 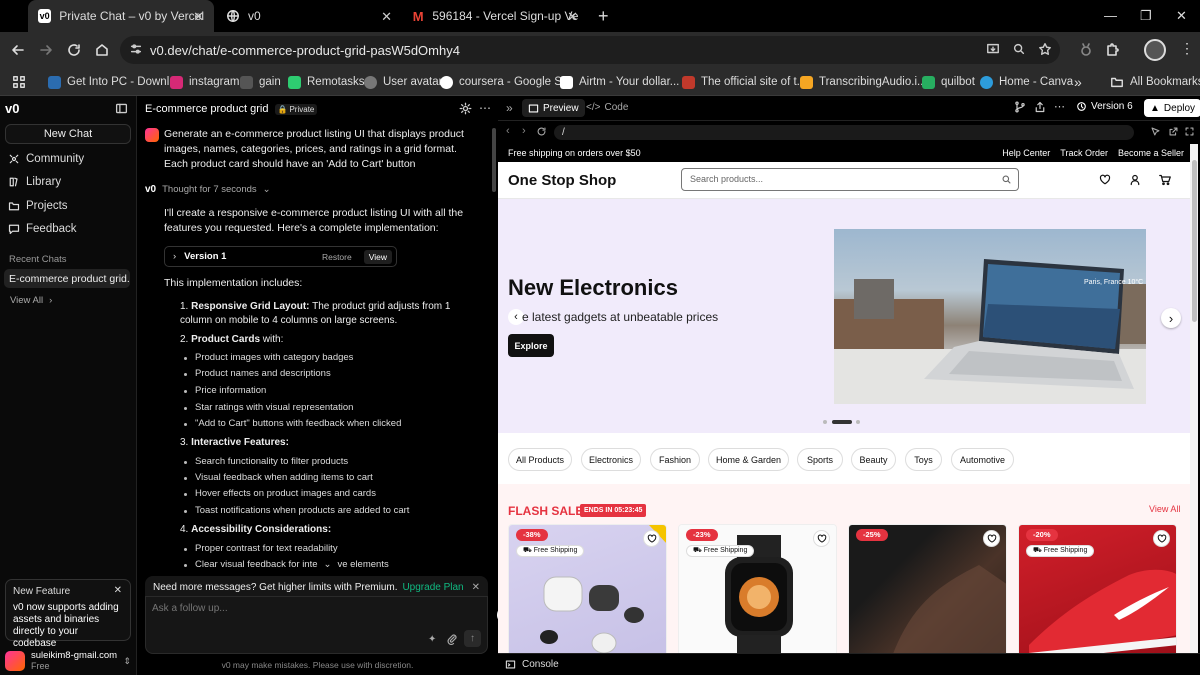 What do you see at coordinates (1045, 49) in the screenshot?
I see `bookmark-star-icon` at bounding box center [1045, 49].